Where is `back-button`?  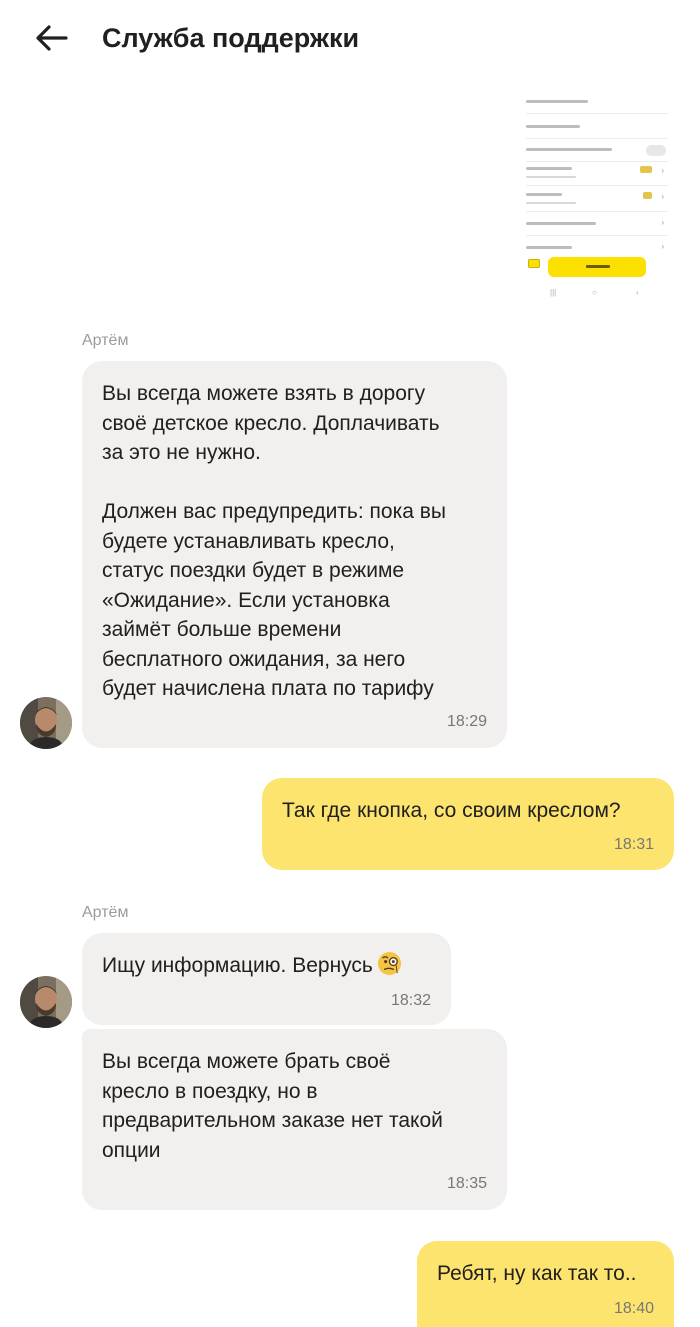
back-button is located at coordinates (51, 38).